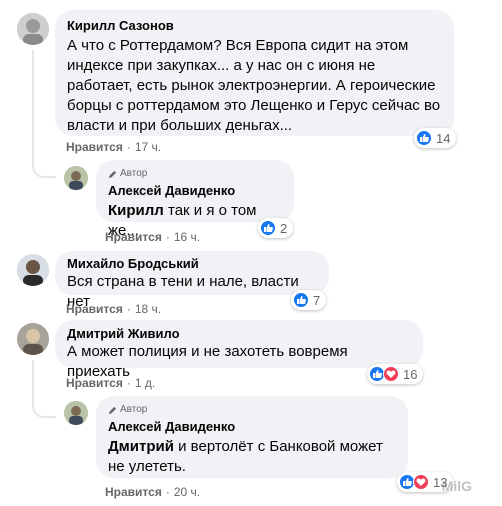 This screenshot has width=502, height=506. What do you see at coordinates (254, 26) in the screenshot?
I see `comment-author: Кирилл Сазонов` at bounding box center [254, 26].